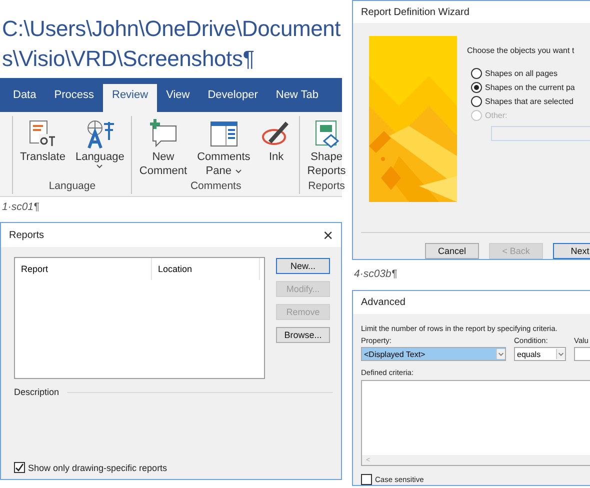 The width and height of the screenshot is (590, 488). I want to click on group-label: Language, so click(72, 187).